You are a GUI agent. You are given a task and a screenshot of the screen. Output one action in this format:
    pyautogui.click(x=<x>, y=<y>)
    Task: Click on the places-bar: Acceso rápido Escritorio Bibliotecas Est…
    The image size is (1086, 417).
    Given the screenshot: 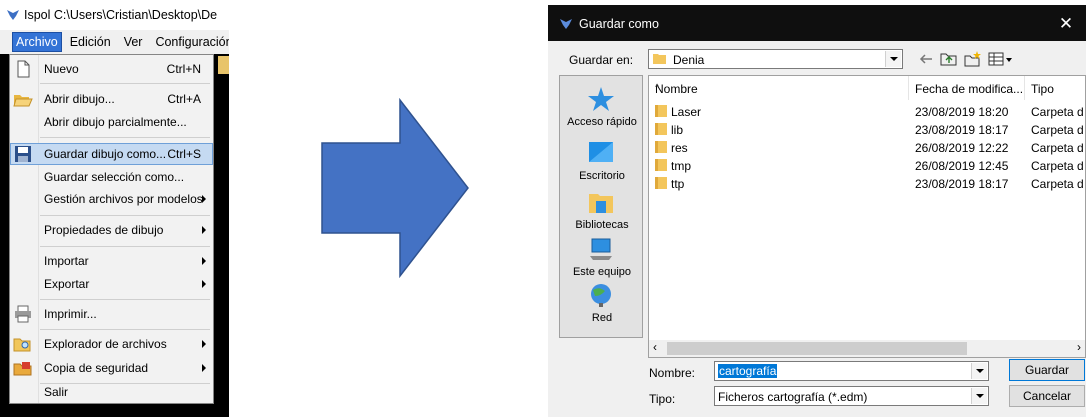 What is the action you would take?
    pyautogui.click(x=601, y=206)
    